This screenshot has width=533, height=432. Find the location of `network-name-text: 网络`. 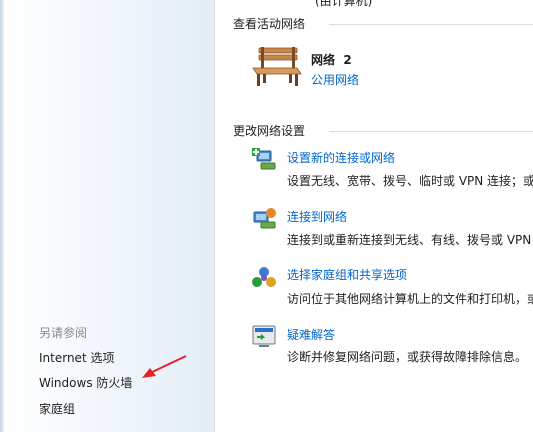

network-name-text: 网络 is located at coordinates (323, 60).